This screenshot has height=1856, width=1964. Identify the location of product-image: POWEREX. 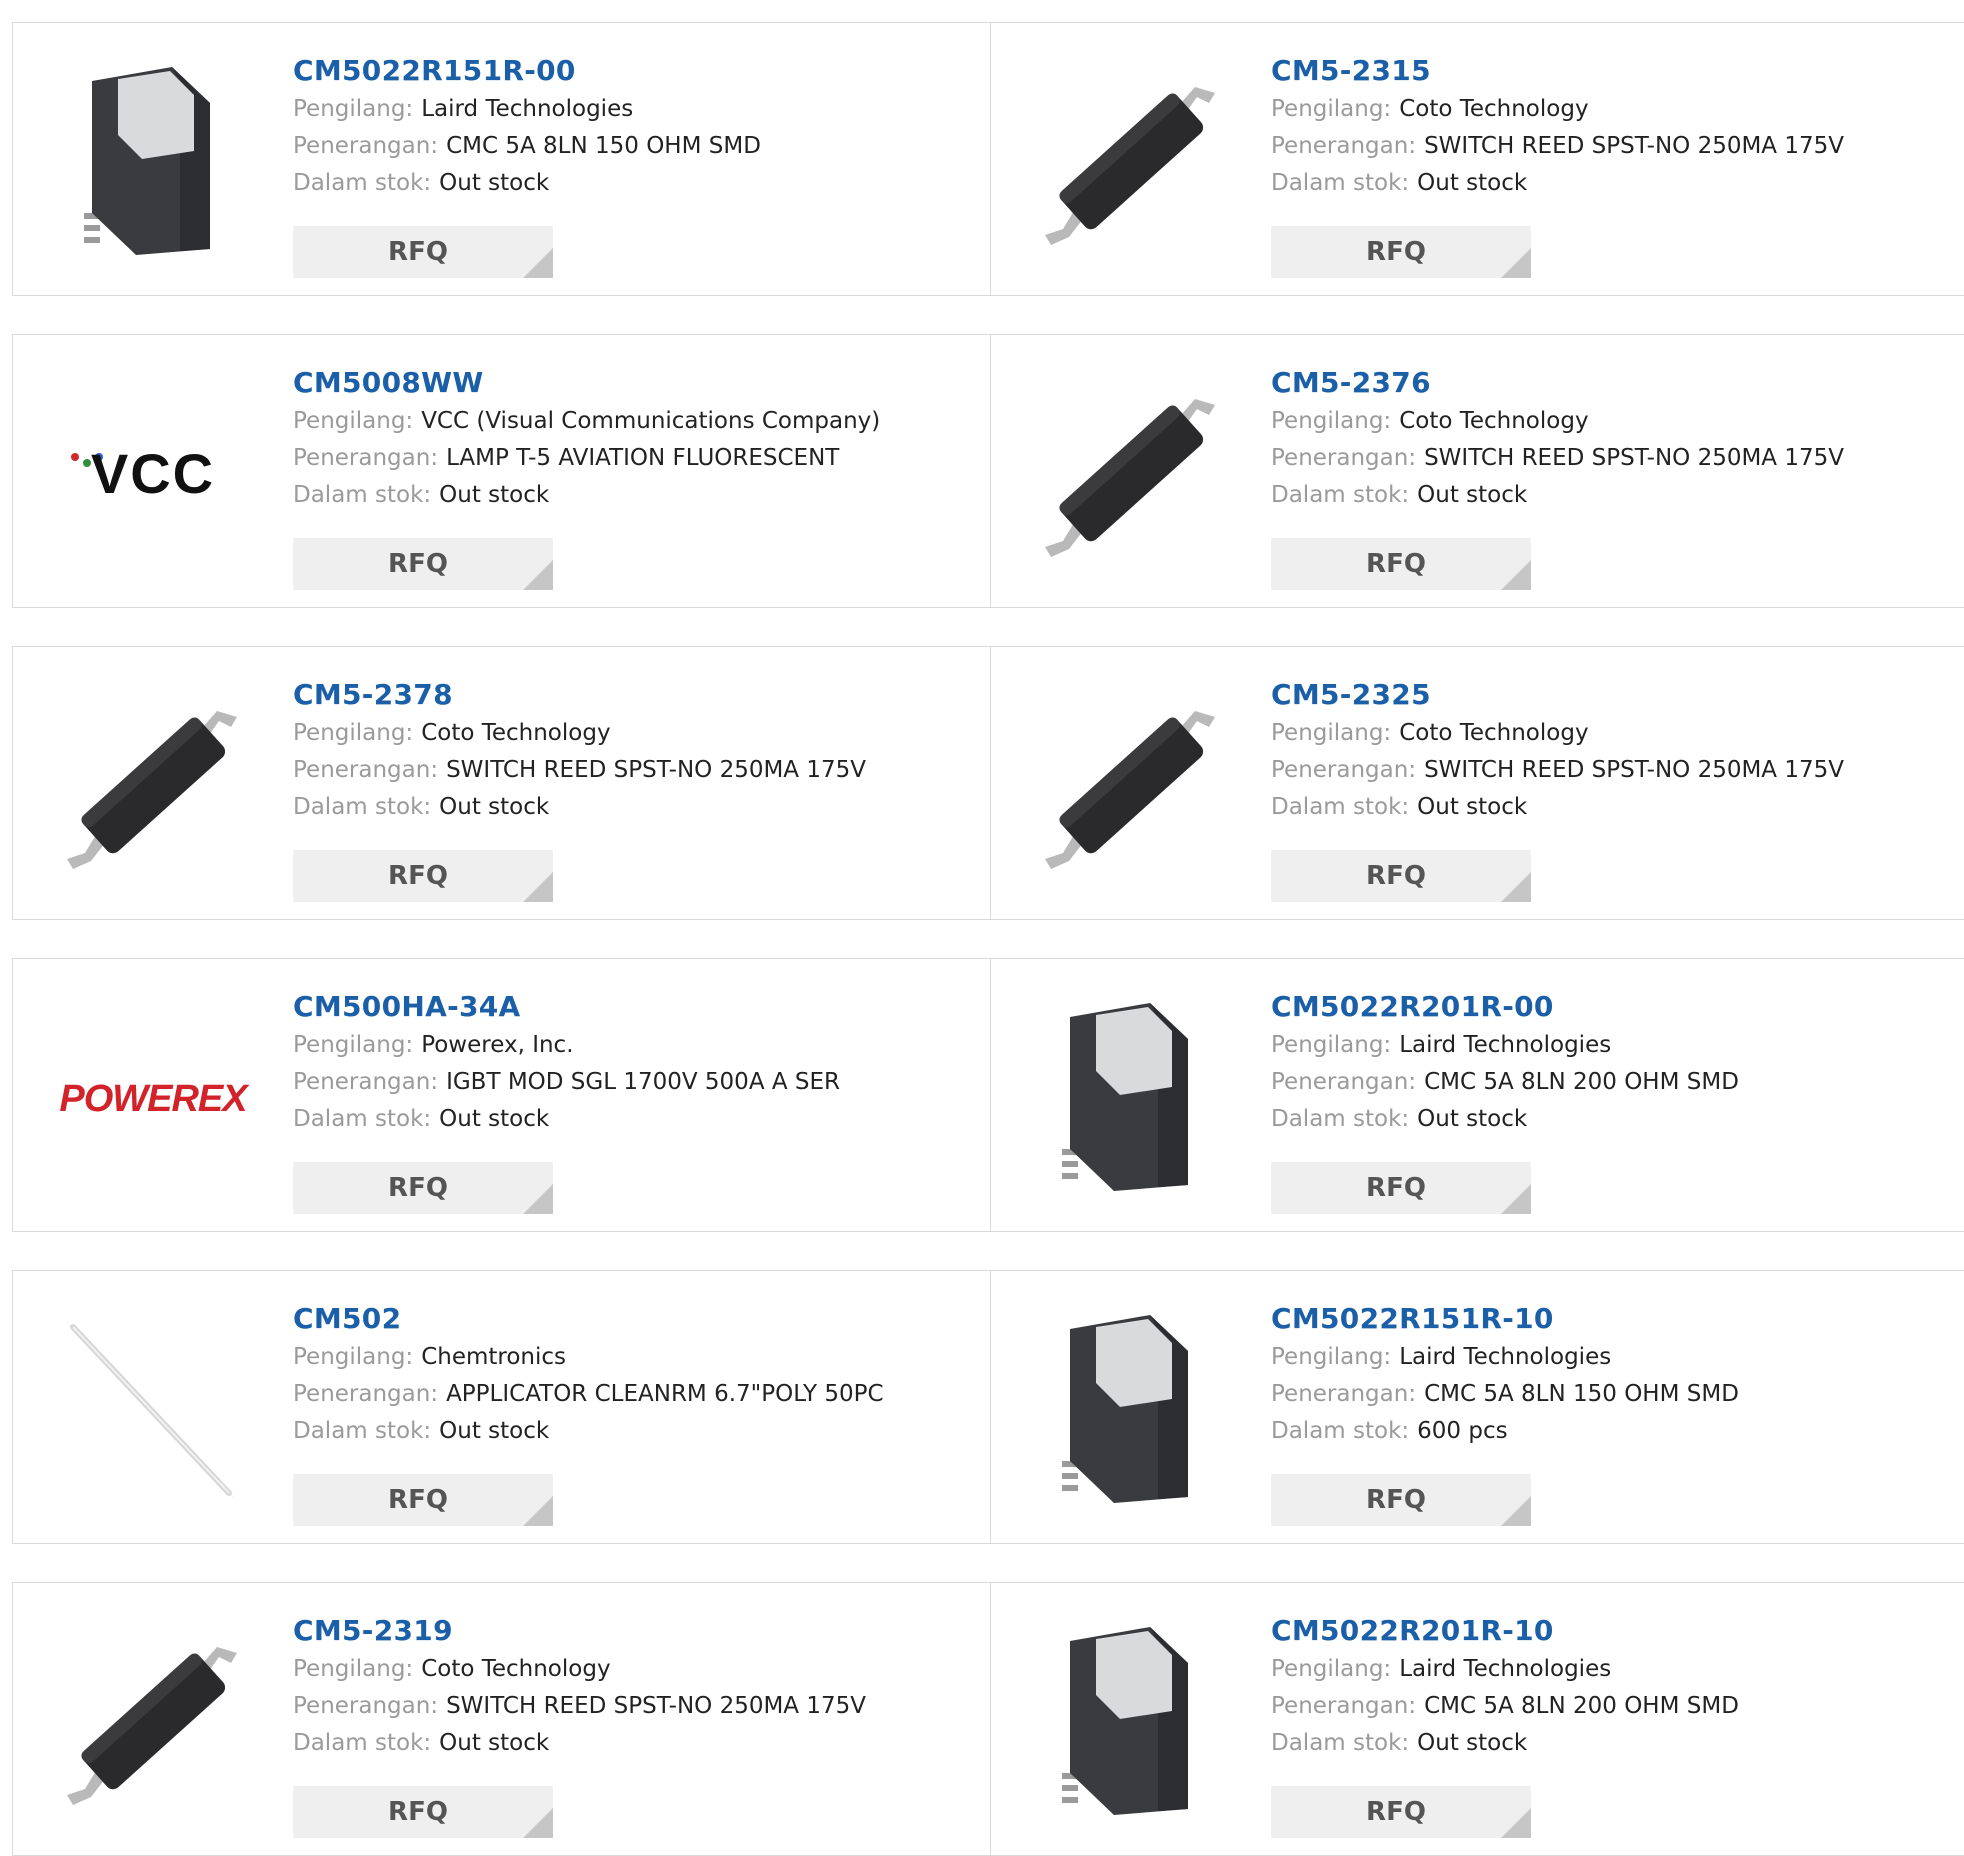
(153, 1097).